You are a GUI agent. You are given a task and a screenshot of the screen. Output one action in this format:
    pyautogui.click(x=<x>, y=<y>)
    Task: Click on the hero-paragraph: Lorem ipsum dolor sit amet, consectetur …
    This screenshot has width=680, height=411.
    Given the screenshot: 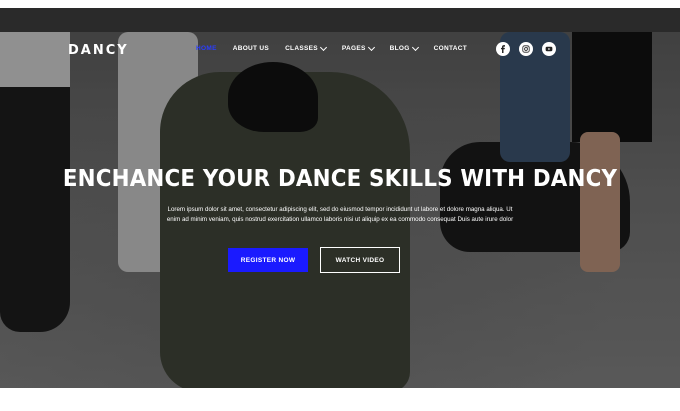 What is the action you would take?
    pyautogui.click(x=340, y=214)
    